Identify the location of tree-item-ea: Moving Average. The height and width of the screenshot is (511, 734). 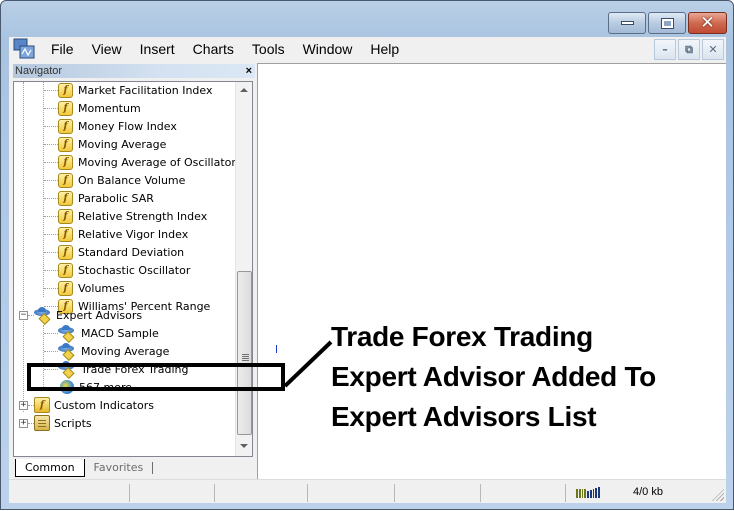
(107, 352).